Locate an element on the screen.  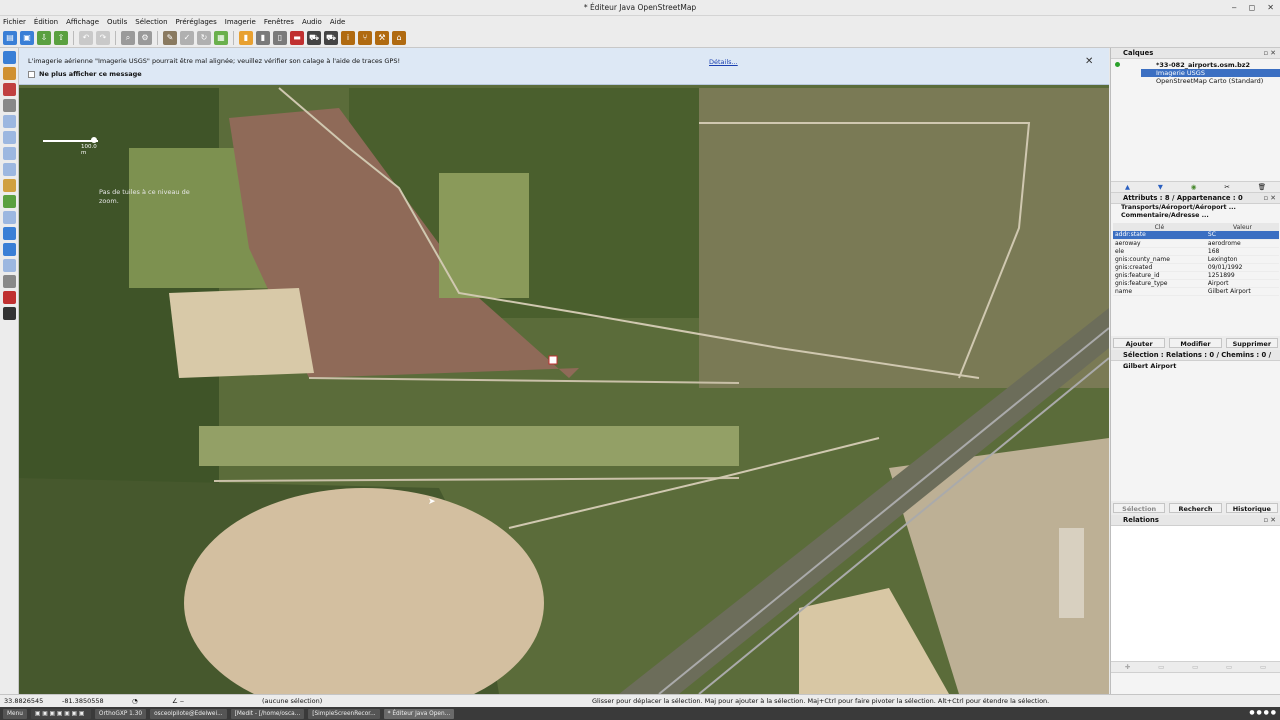
table-row: name Gilbert Airport is located at coordinates (1196, 291).